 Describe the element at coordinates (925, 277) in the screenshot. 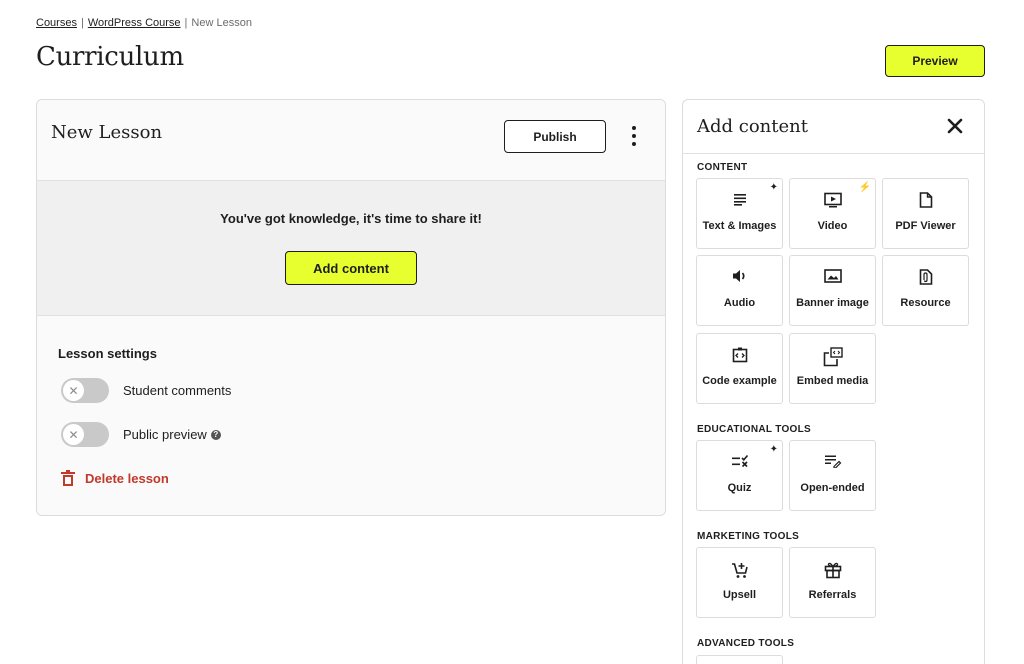

I see `attachment-file-icon` at that location.